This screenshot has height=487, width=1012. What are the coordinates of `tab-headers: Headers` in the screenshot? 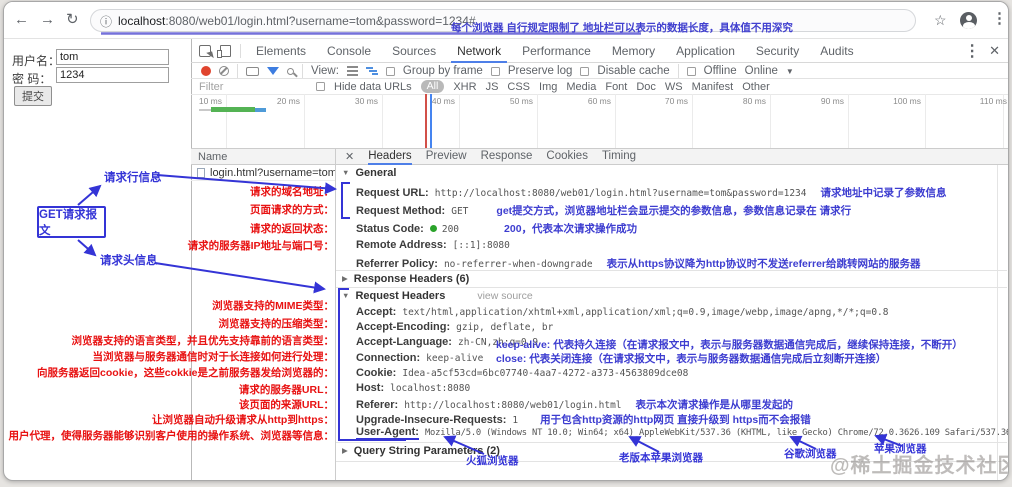 It's located at (390, 157).